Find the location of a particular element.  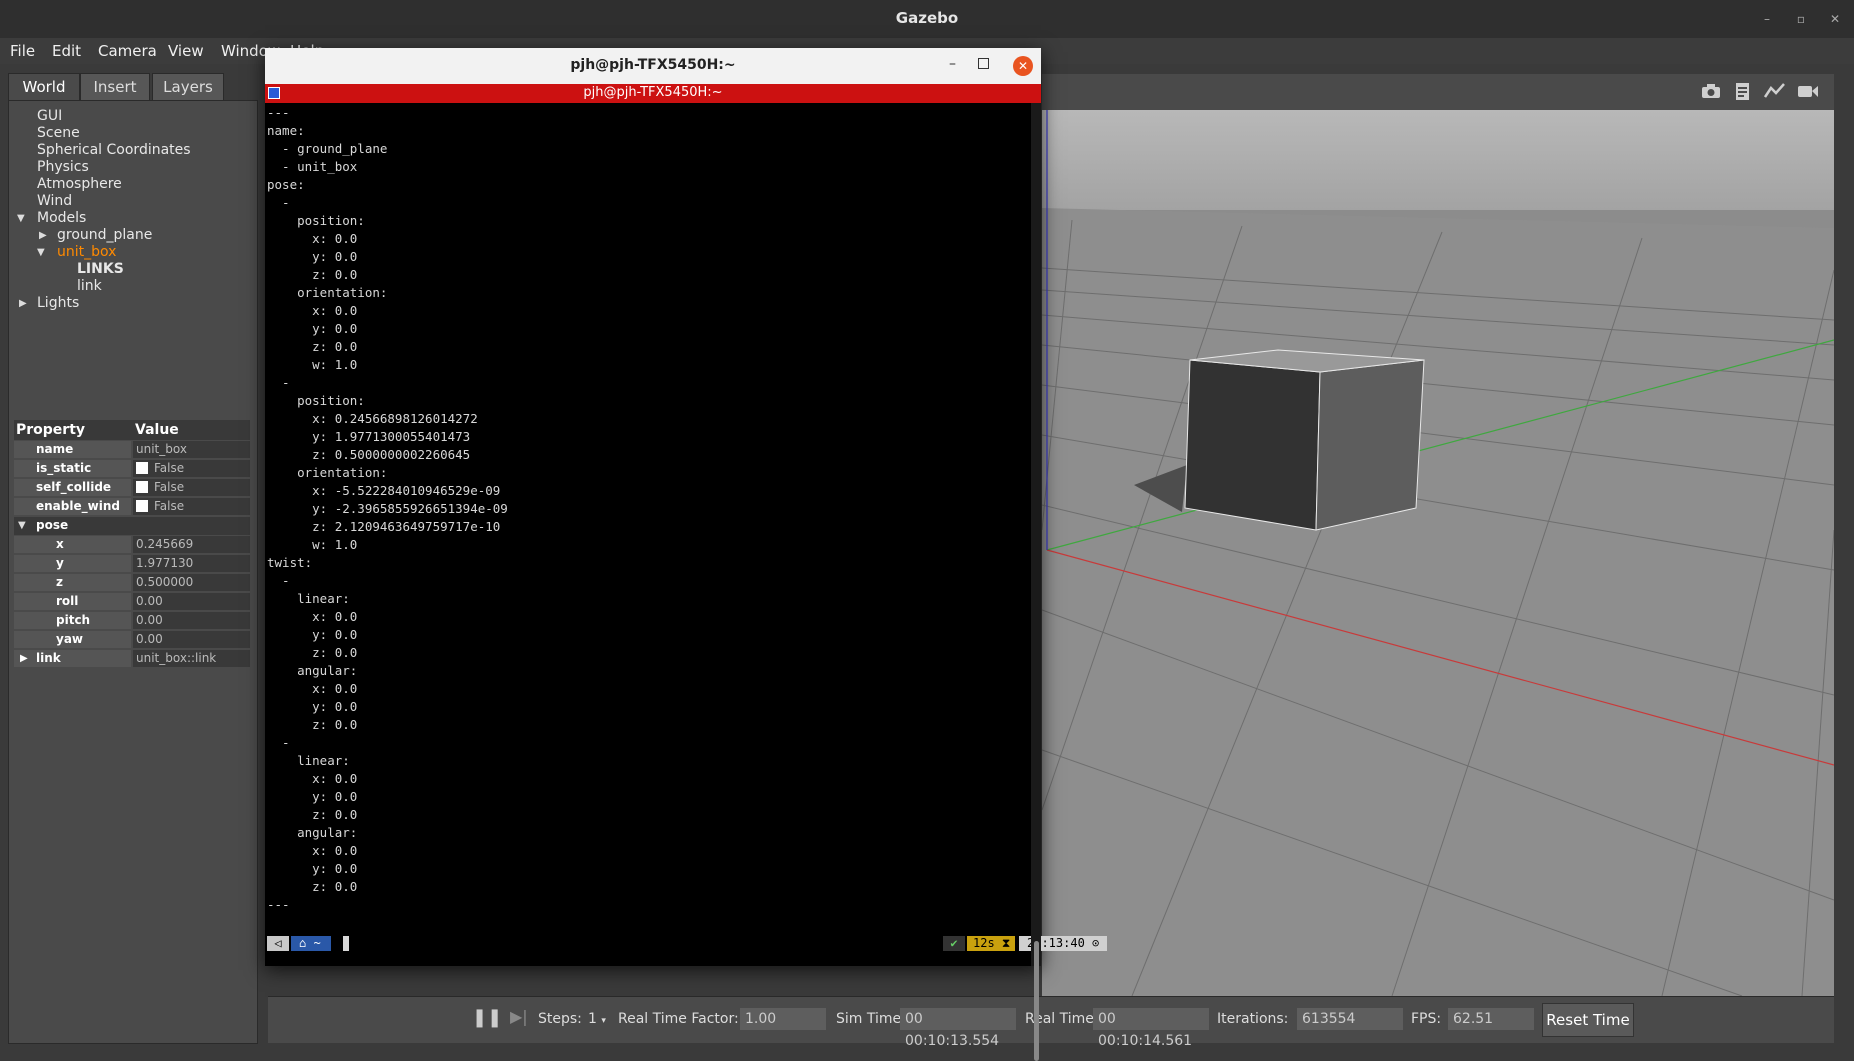

tree-lights: Lights is located at coordinates (58, 303).